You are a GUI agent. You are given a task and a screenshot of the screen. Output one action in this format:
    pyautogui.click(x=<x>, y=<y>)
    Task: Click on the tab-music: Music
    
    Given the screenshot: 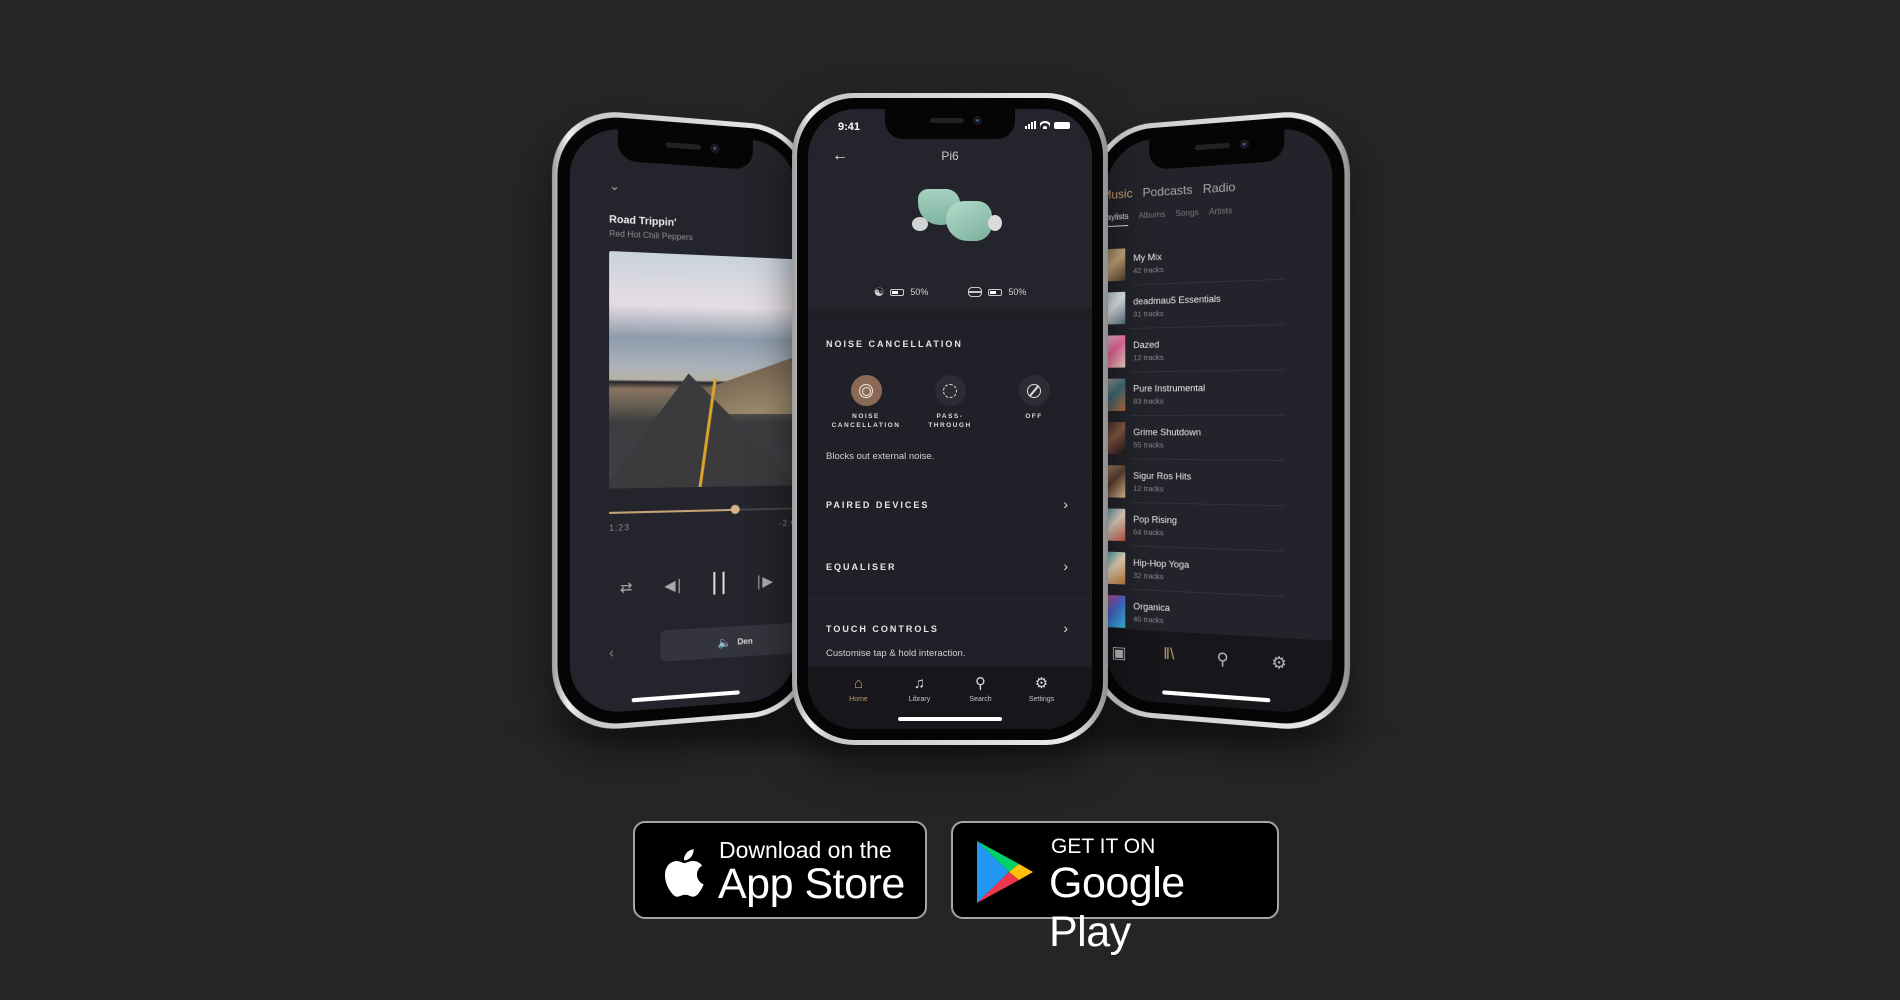 What is the action you would take?
    pyautogui.click(x=1119, y=194)
    